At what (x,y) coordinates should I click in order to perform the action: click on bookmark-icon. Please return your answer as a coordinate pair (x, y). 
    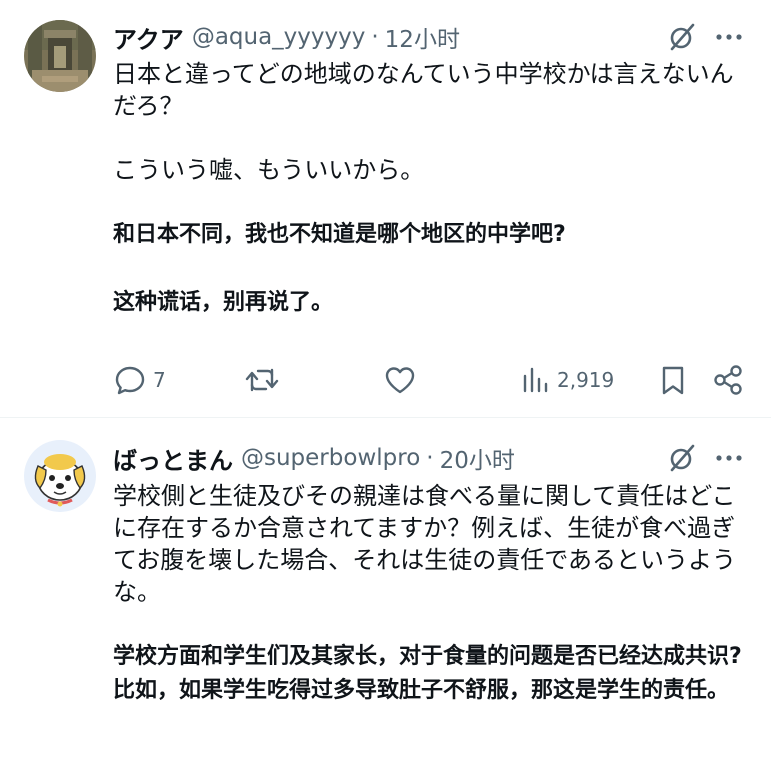
    Looking at the image, I should click on (673, 380).